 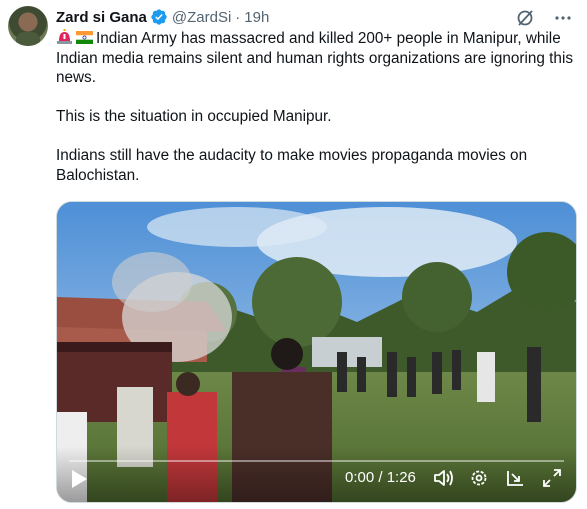 What do you see at coordinates (79, 479) in the screenshot?
I see `play-icon` at bounding box center [79, 479].